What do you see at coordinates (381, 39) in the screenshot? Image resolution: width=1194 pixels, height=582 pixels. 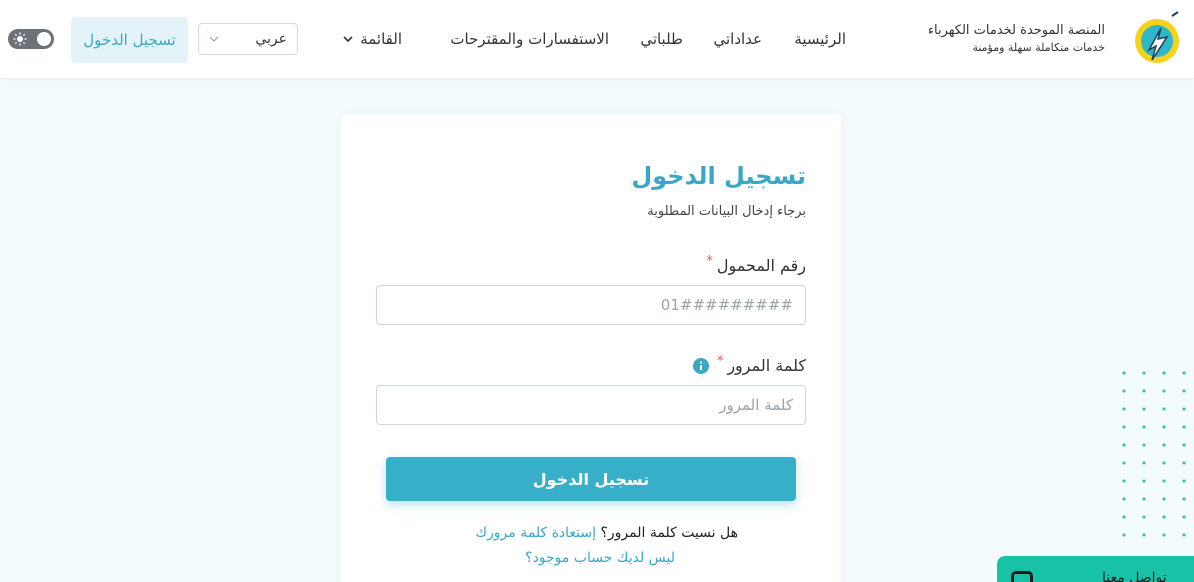 I see `nav-menu-label: القائمة` at bounding box center [381, 39].